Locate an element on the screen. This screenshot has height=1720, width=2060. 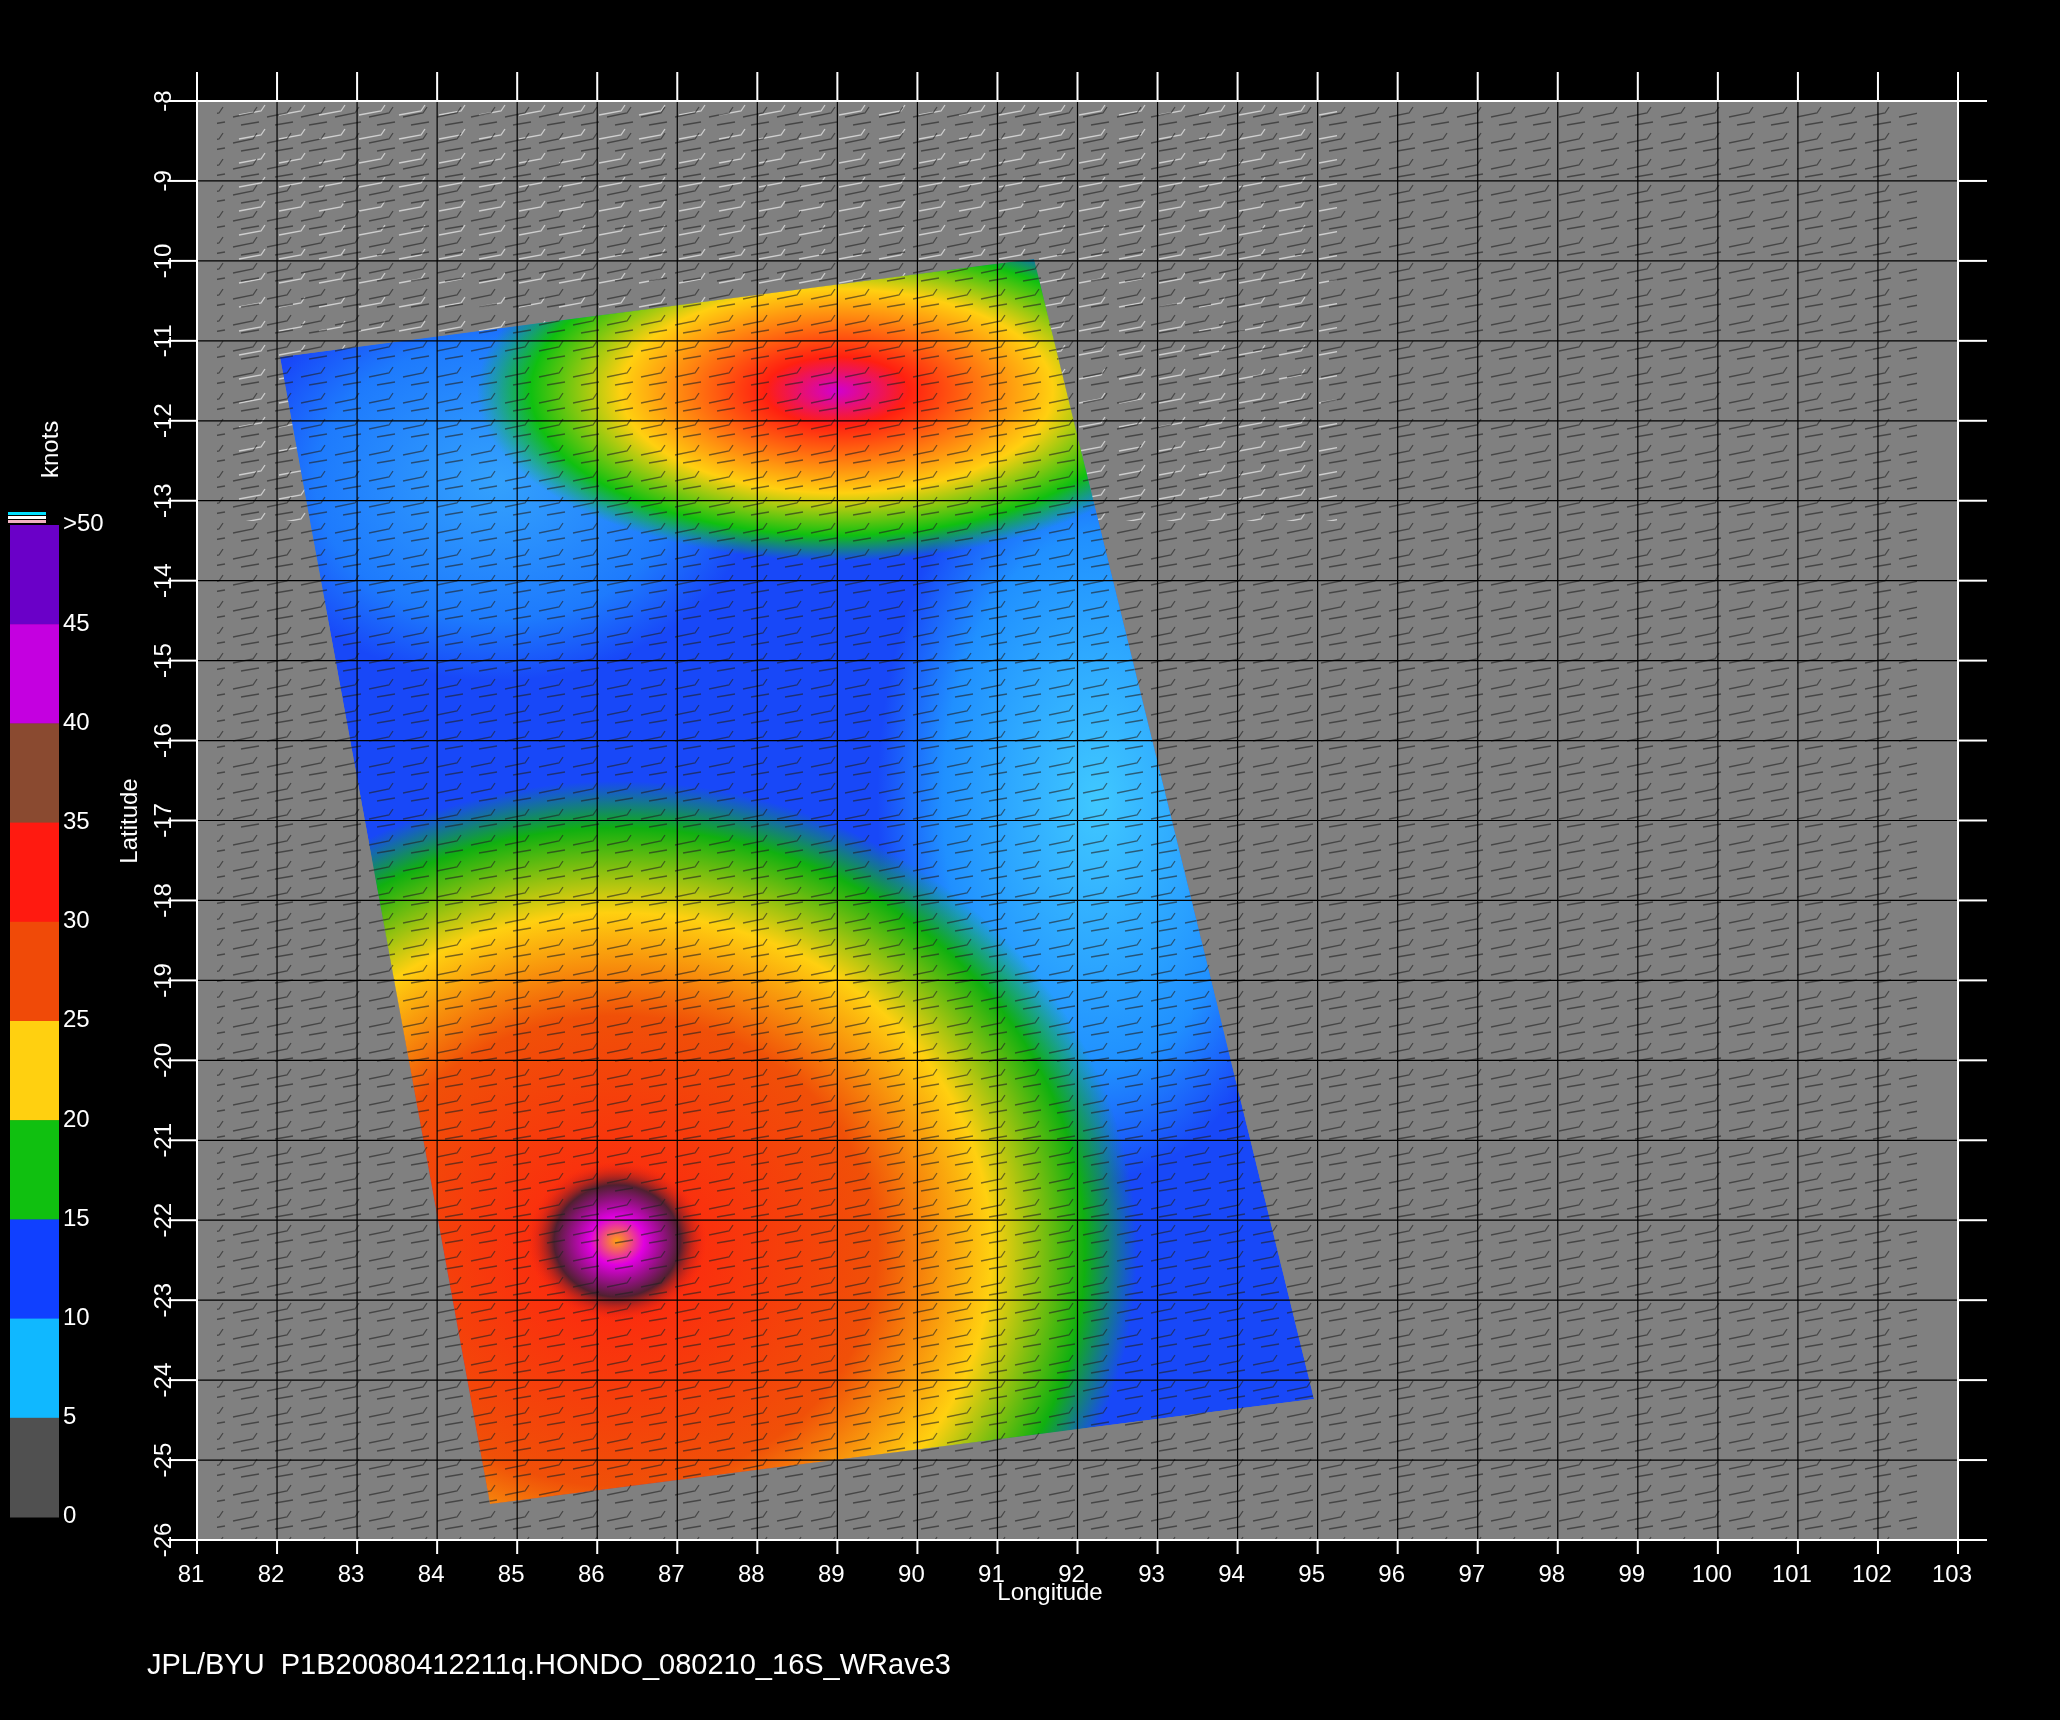
longitude-tick-label: 103 is located at coordinates (1952, 1573).